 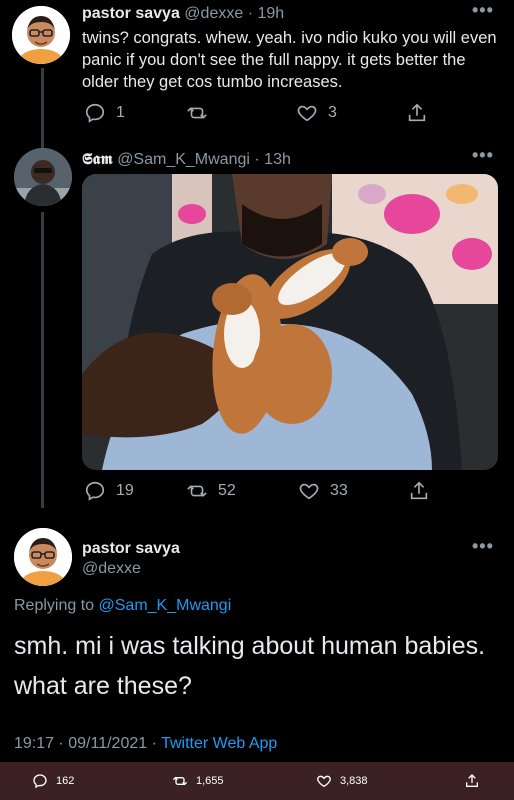 I want to click on reply-button: 162, so click(x=53, y=781).